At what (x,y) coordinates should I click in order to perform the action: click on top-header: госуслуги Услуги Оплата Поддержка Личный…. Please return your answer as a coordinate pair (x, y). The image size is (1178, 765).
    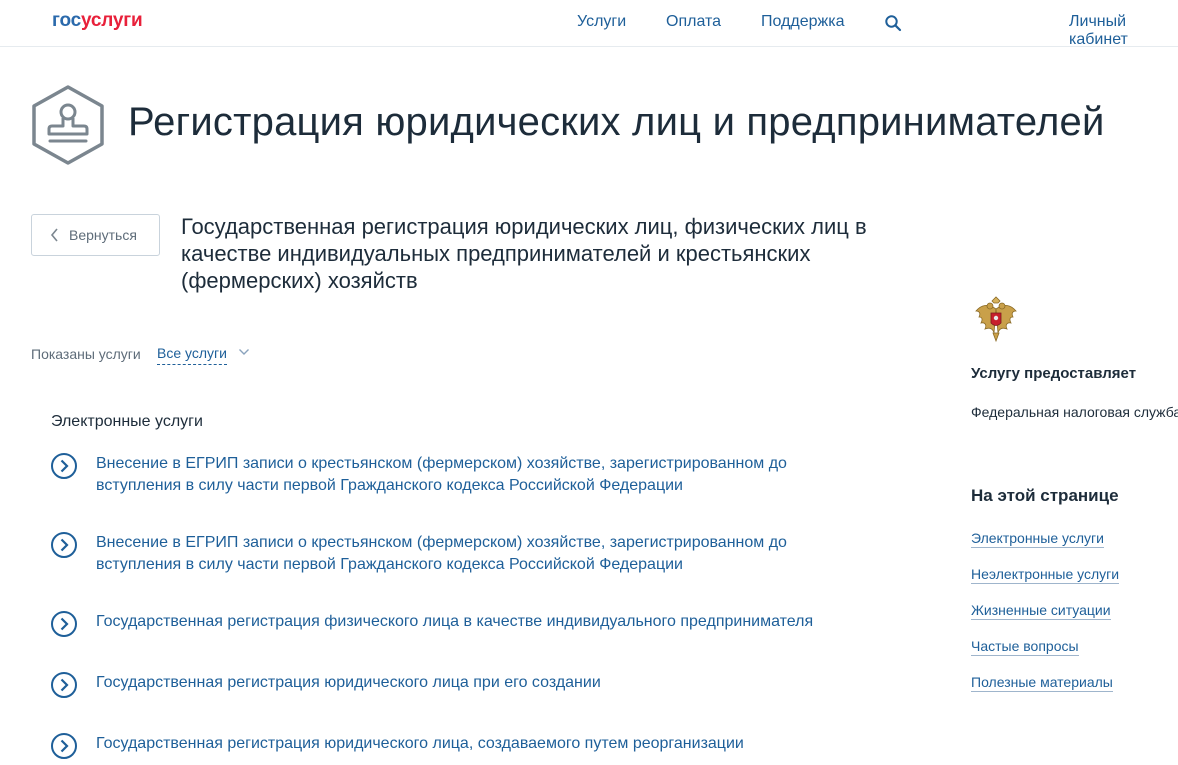
    Looking at the image, I should click on (589, 24).